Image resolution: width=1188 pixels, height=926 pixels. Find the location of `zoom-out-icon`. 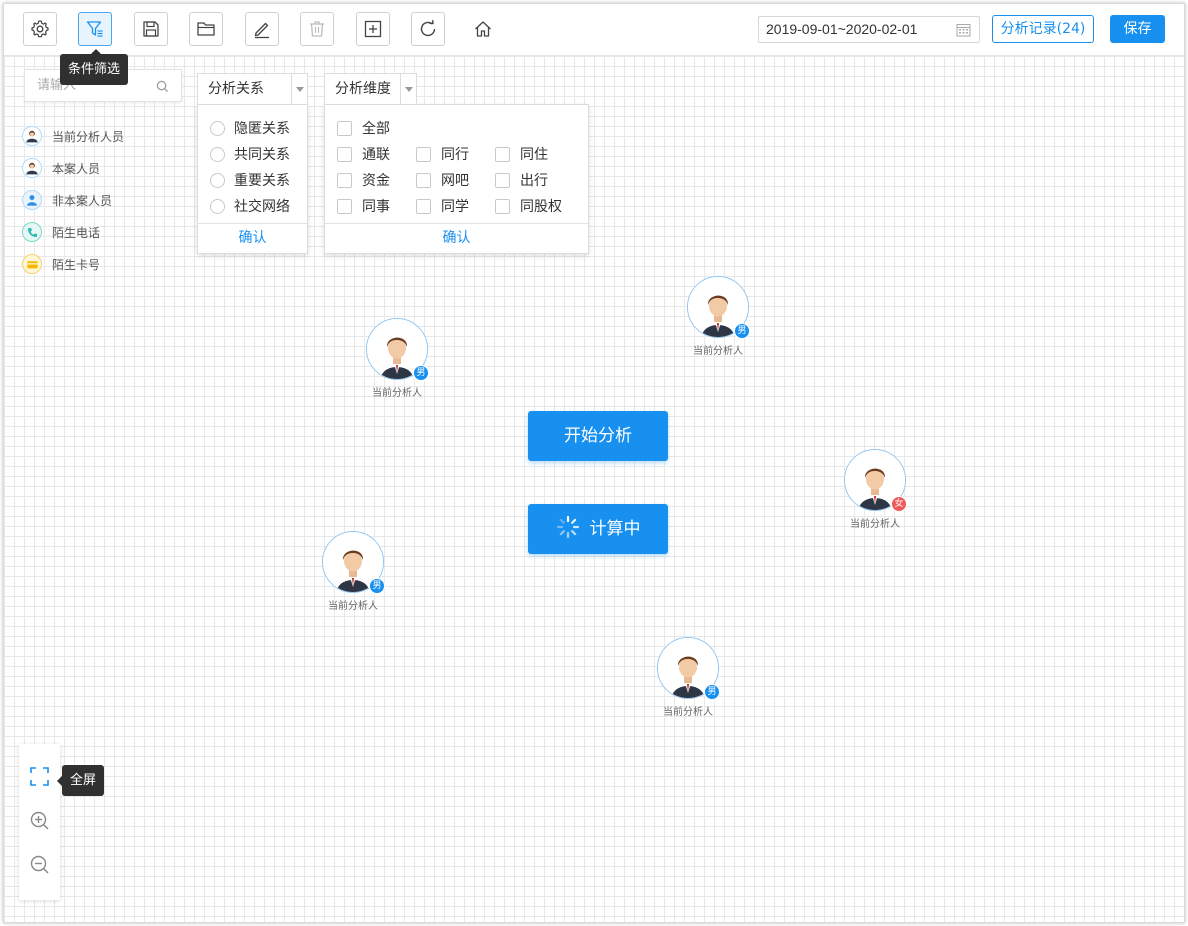

zoom-out-icon is located at coordinates (39, 864).